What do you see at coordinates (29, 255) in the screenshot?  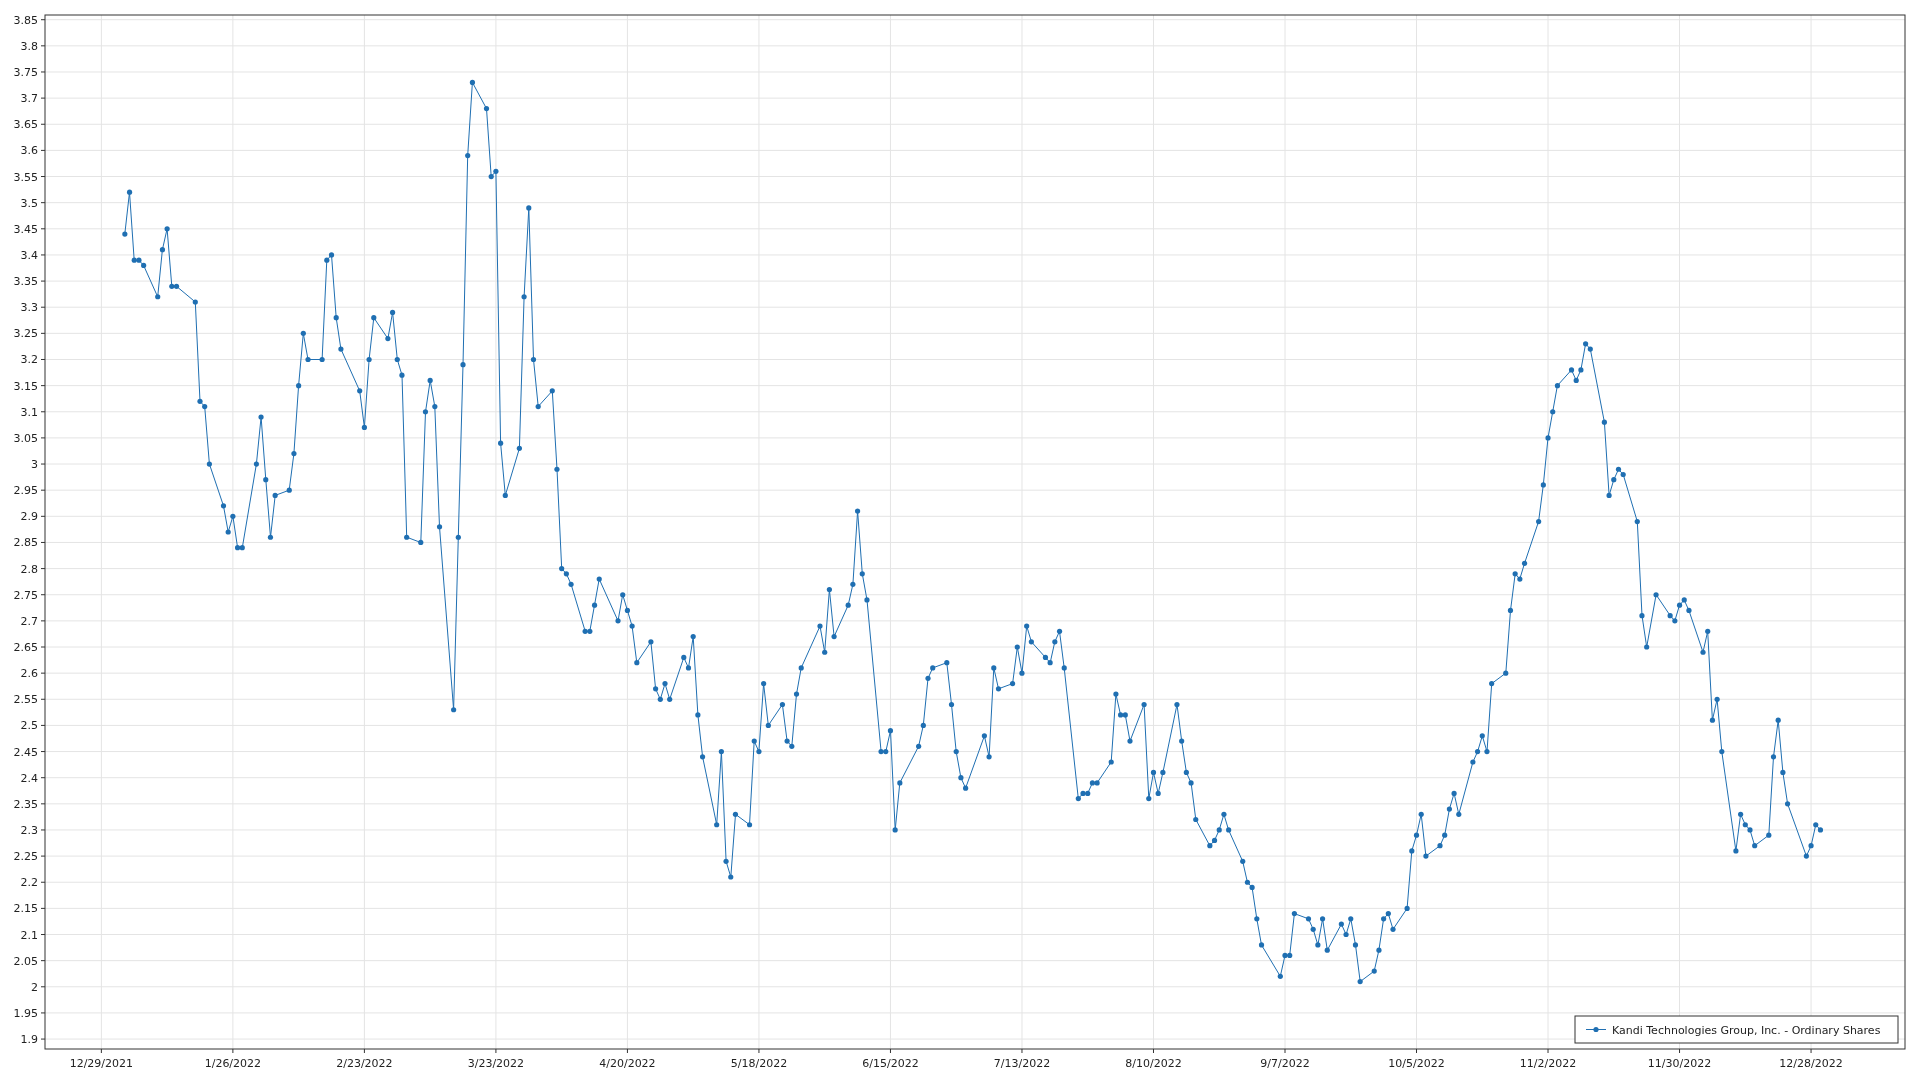 I see `y-tick-label: 3.4` at bounding box center [29, 255].